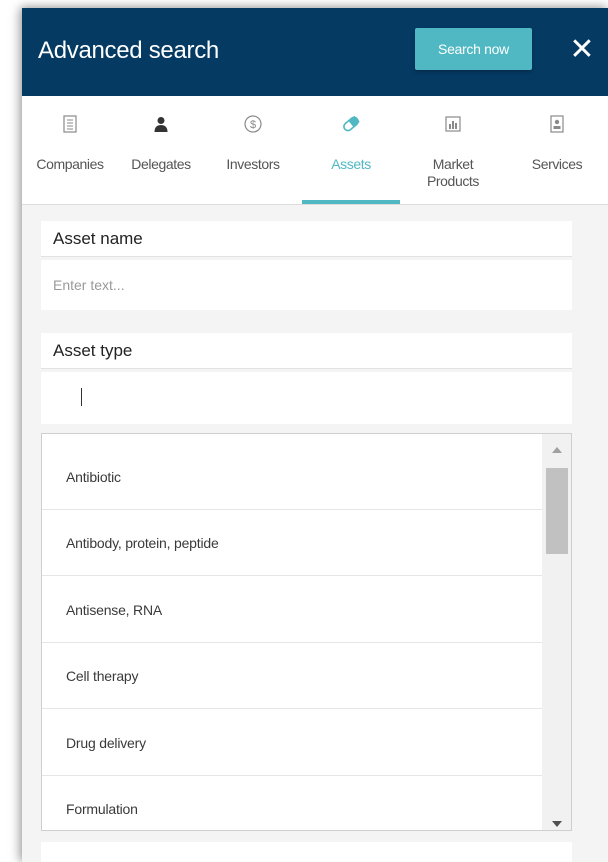  What do you see at coordinates (306, 239) in the screenshot?
I see `asset-name-label: Asset name` at bounding box center [306, 239].